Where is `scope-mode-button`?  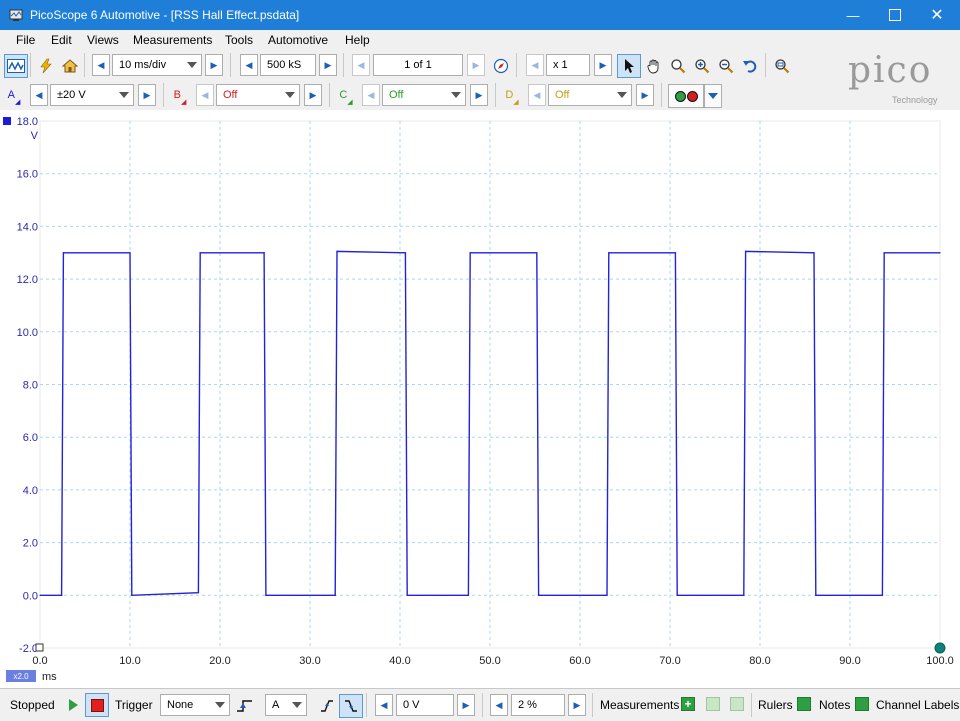 scope-mode-button is located at coordinates (16, 66).